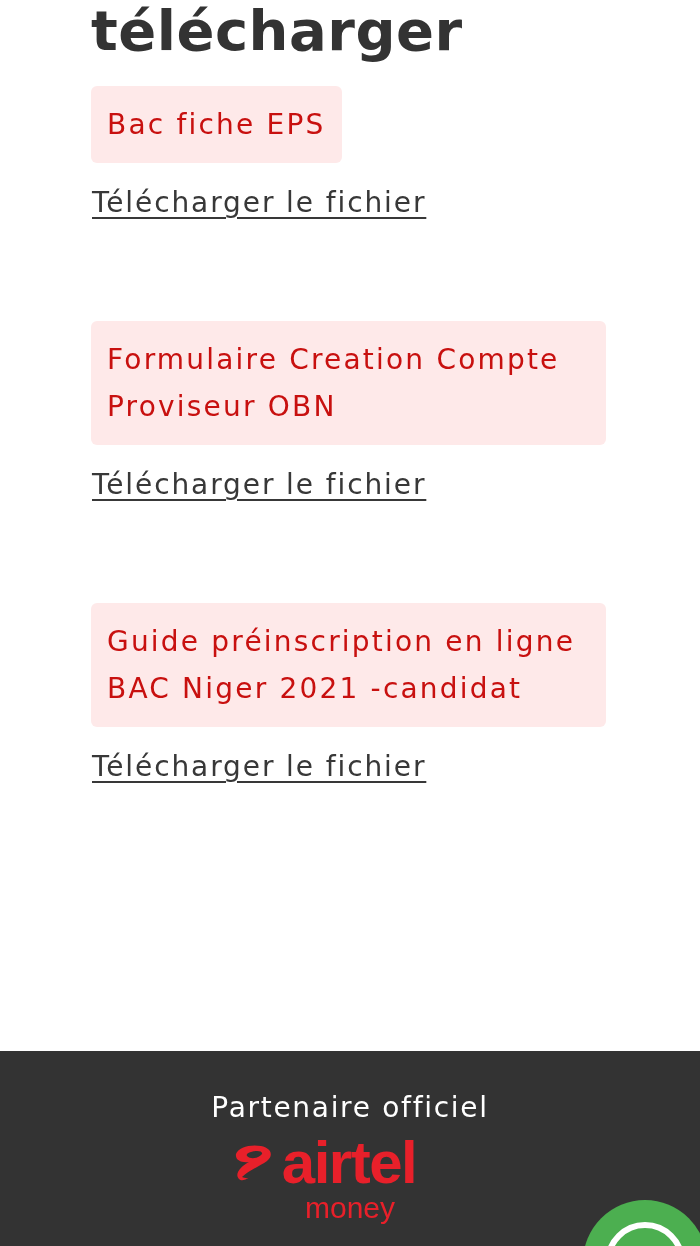  Describe the element at coordinates (253, 1163) in the screenshot. I see `swirl-logo-icon` at that location.